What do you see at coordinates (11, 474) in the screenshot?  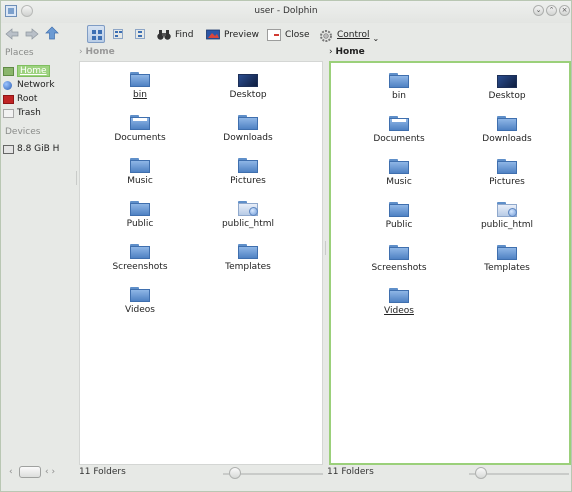 I see `scroll-left-icon: ‹` at bounding box center [11, 474].